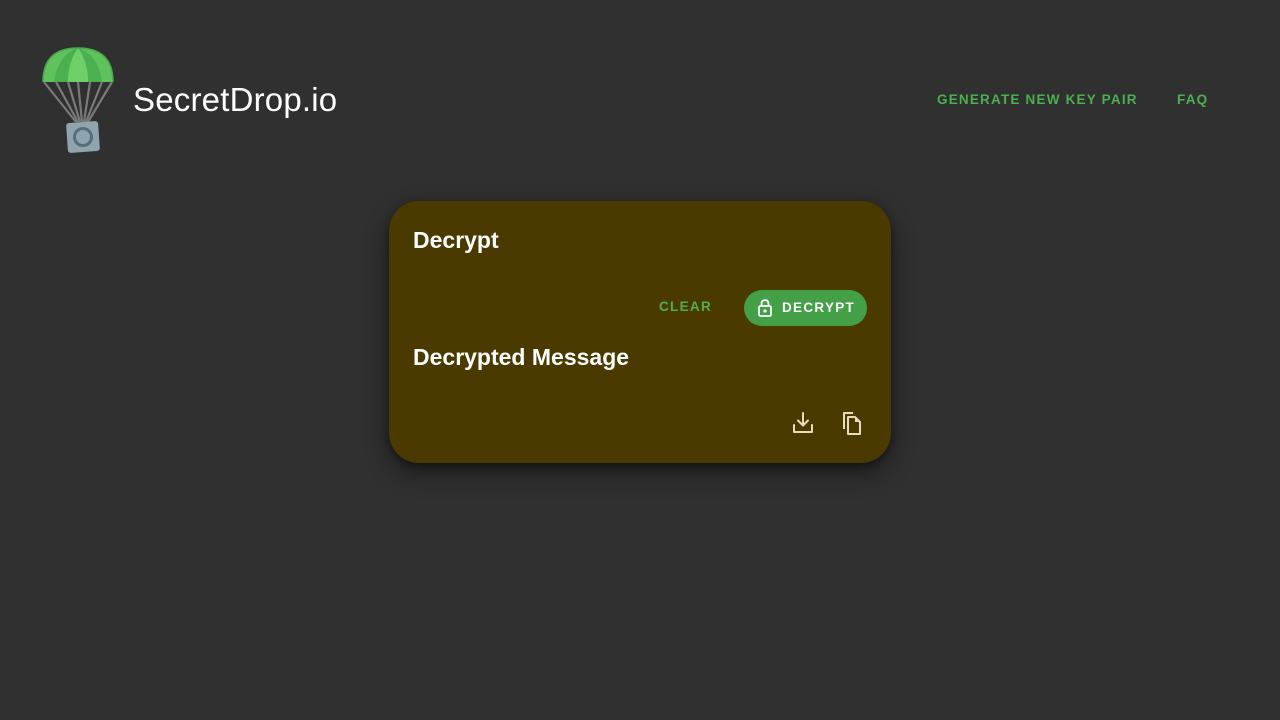  I want to click on clear-button: CLEAR, so click(685, 307).